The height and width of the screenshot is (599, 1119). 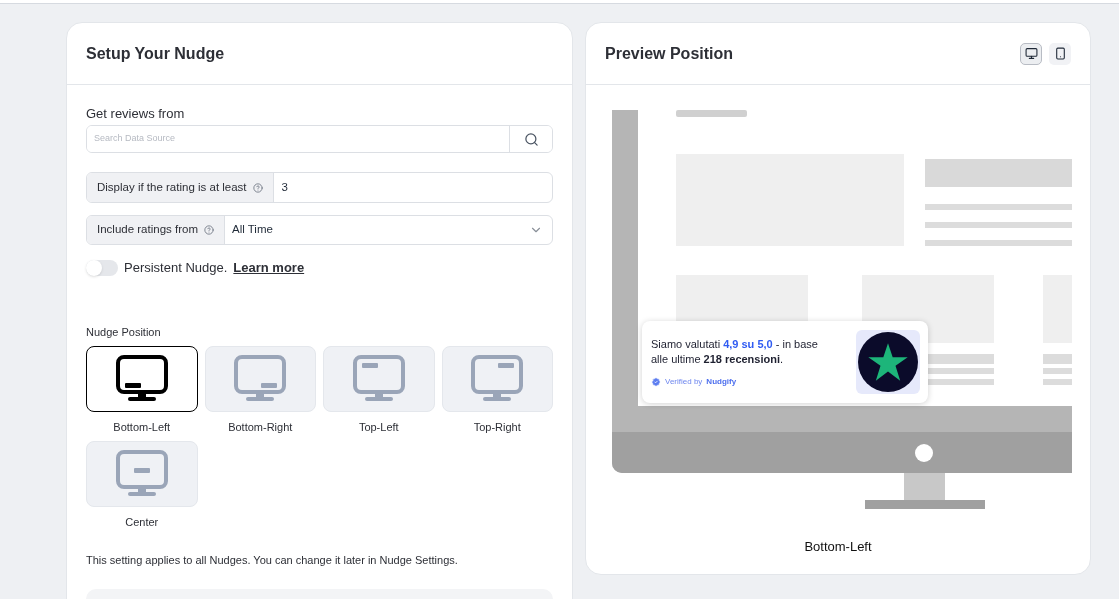 What do you see at coordinates (378, 427) in the screenshot?
I see `position-label: Top-Left` at bounding box center [378, 427].